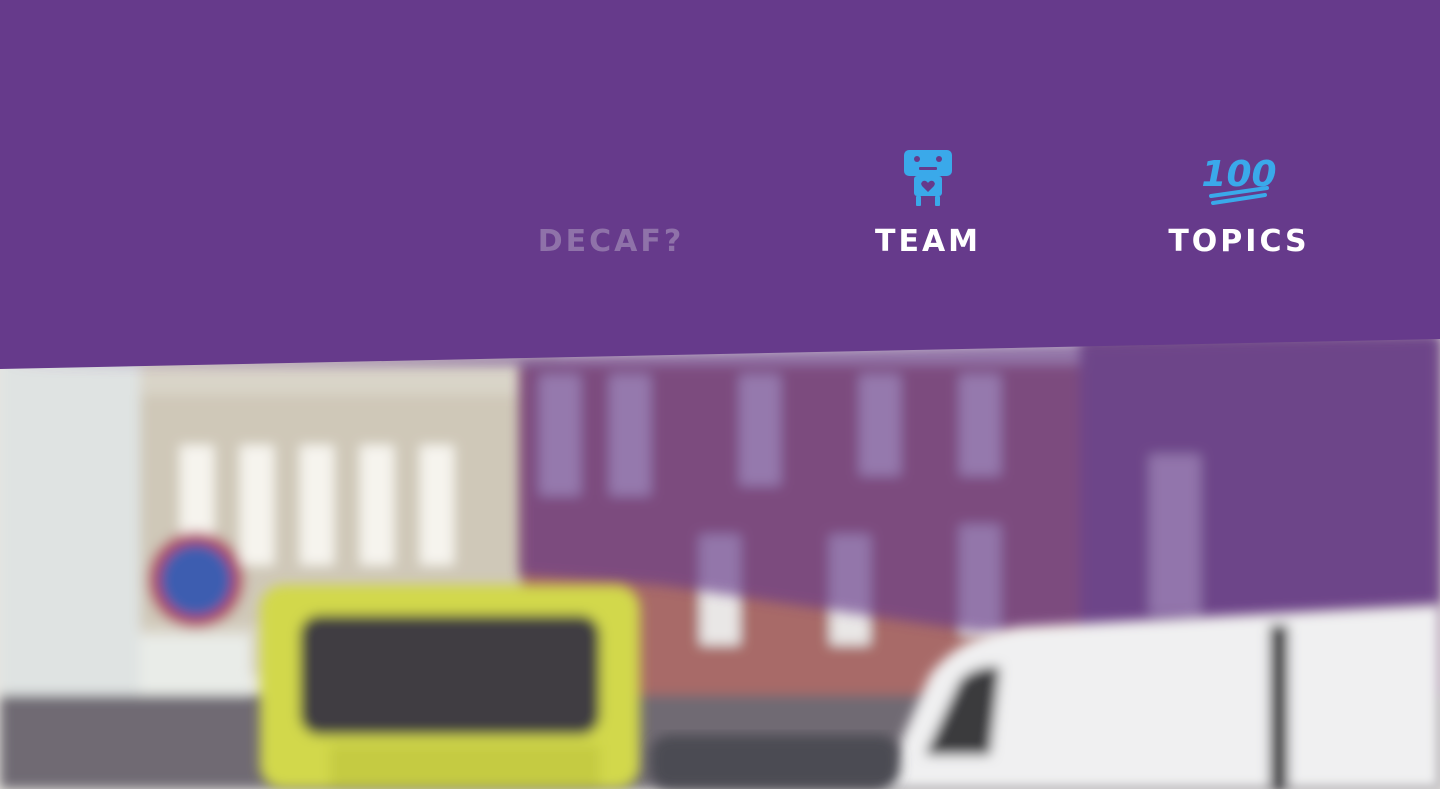  What do you see at coordinates (611, 205) in the screenshot?
I see `nav-item-decaf: DECAF?` at bounding box center [611, 205].